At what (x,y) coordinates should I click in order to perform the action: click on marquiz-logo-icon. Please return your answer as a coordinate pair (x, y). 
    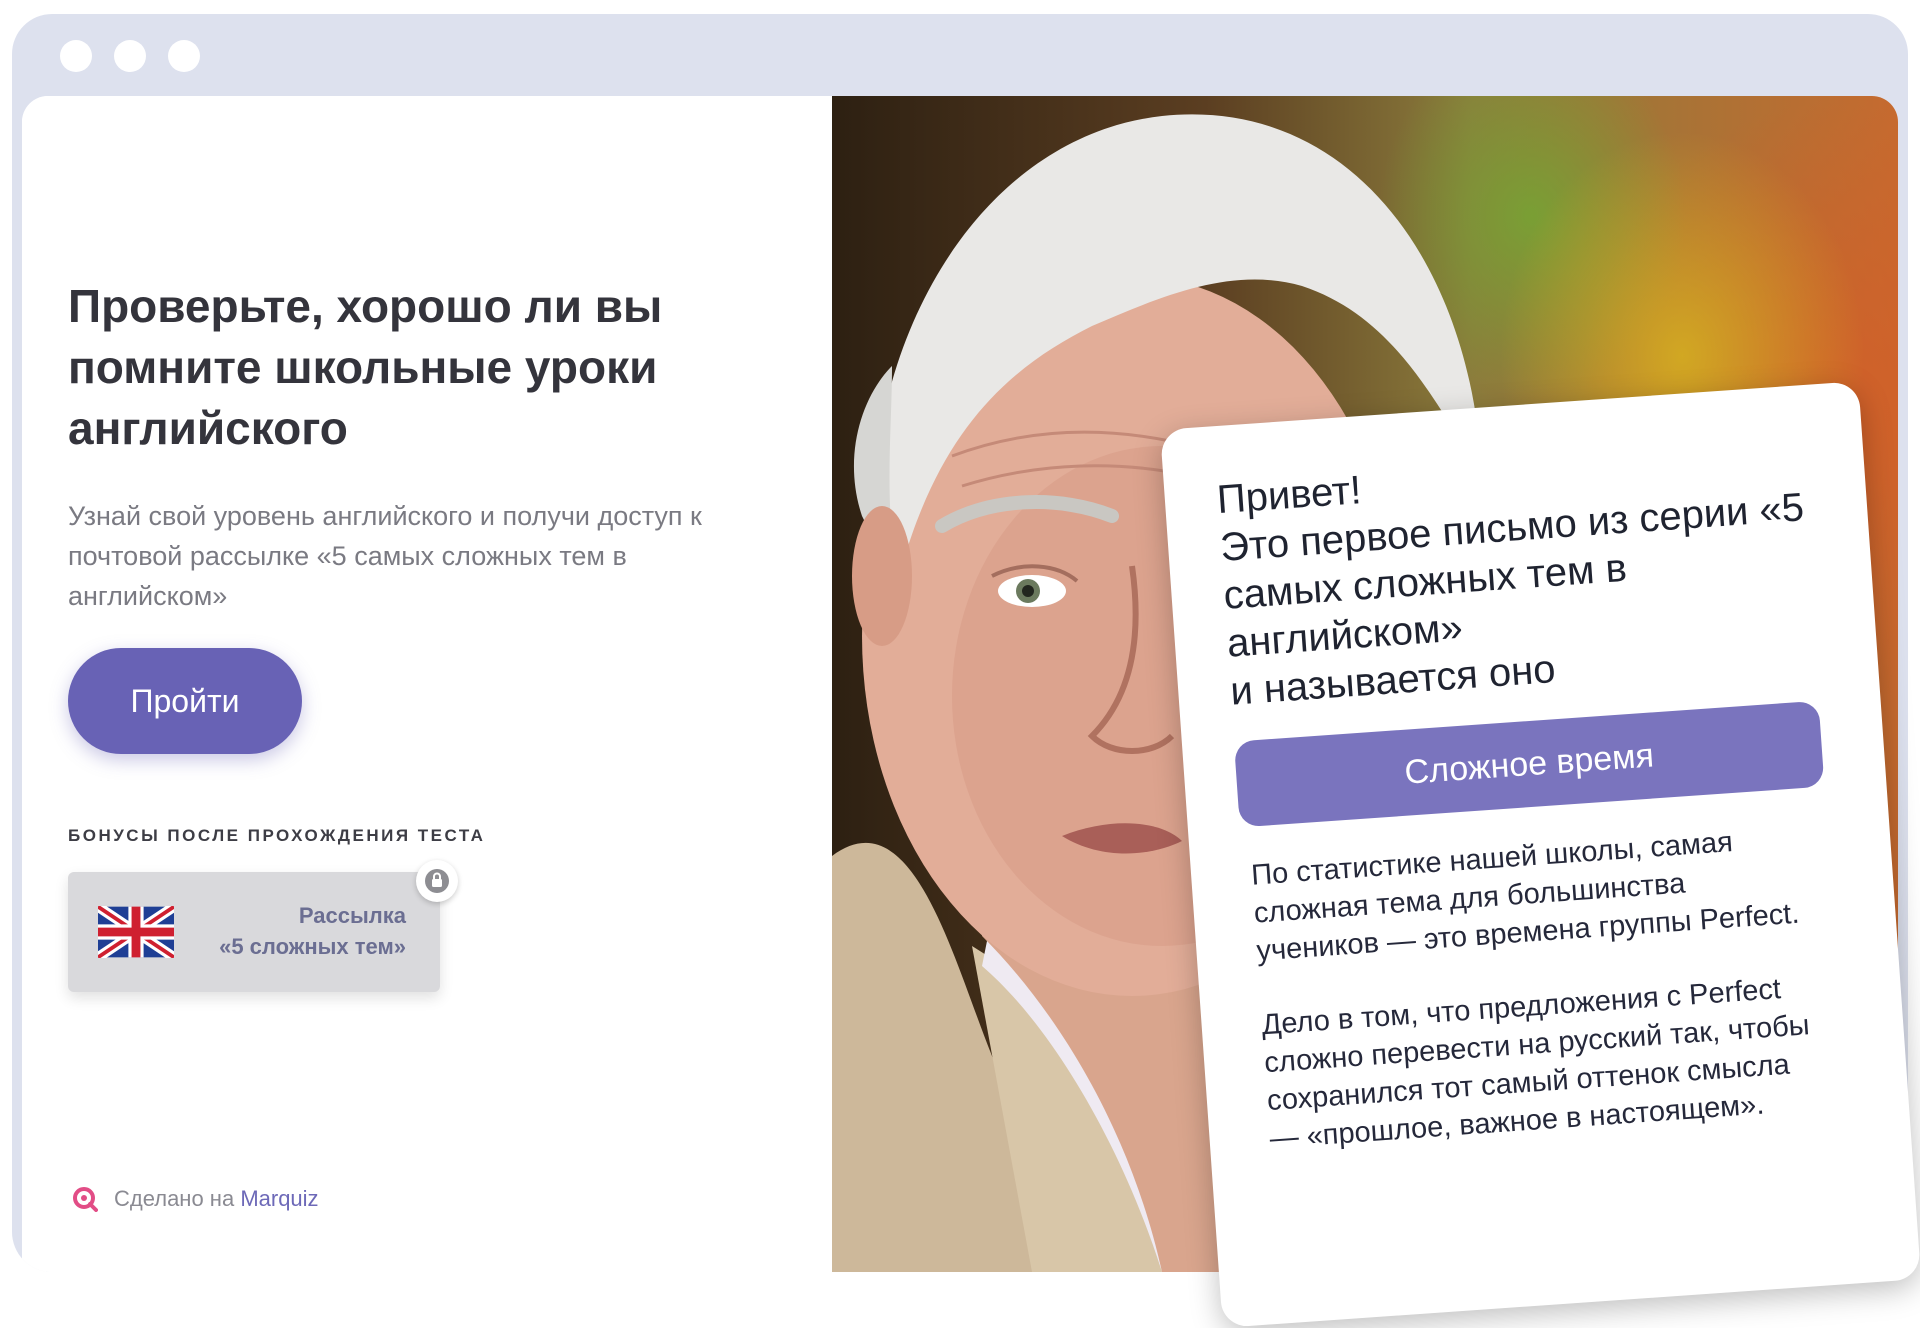
    Looking at the image, I should click on (85, 1199).